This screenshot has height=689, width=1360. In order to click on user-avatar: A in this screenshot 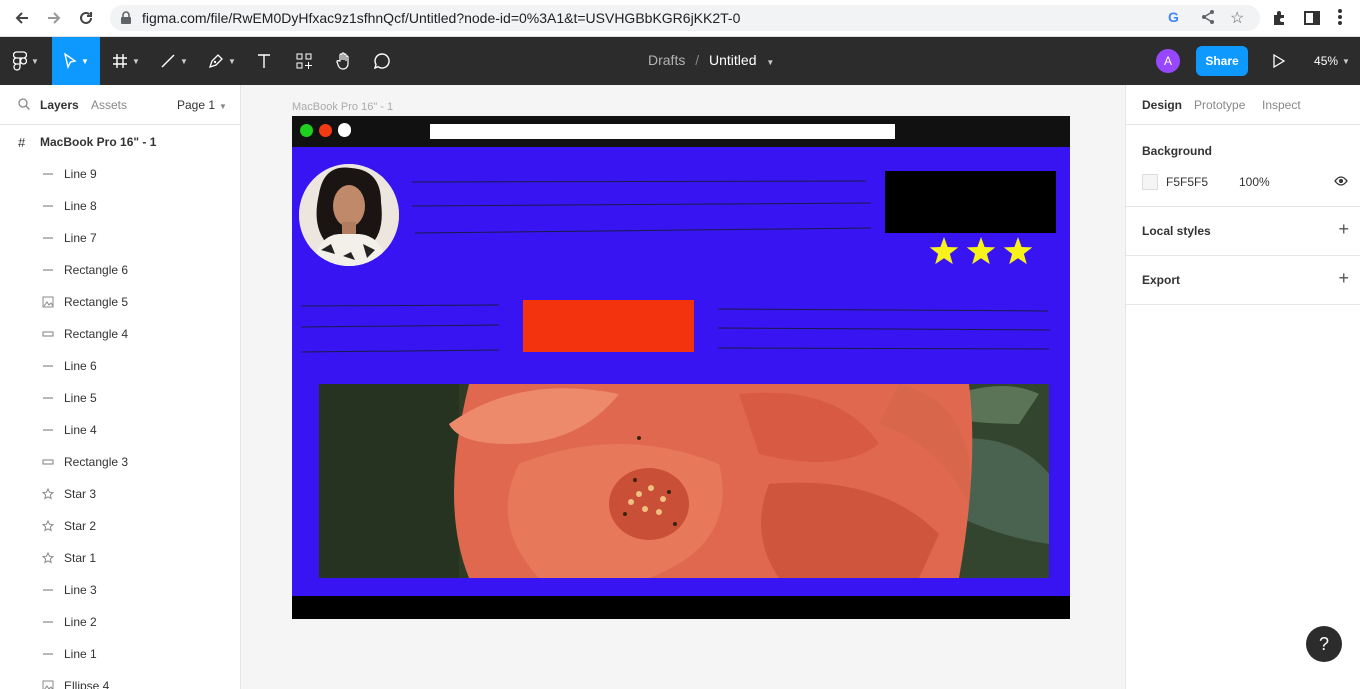, I will do `click(1168, 61)`.